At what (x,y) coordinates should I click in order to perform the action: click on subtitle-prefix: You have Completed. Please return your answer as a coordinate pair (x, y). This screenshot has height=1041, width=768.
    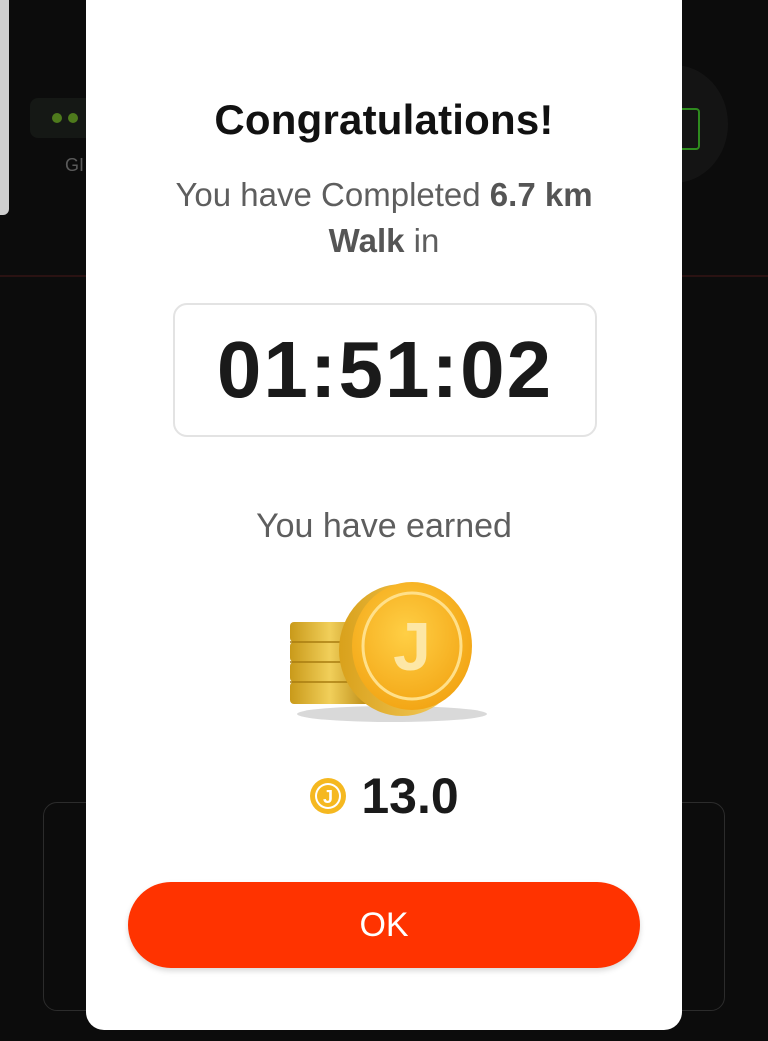
    Looking at the image, I should click on (332, 194).